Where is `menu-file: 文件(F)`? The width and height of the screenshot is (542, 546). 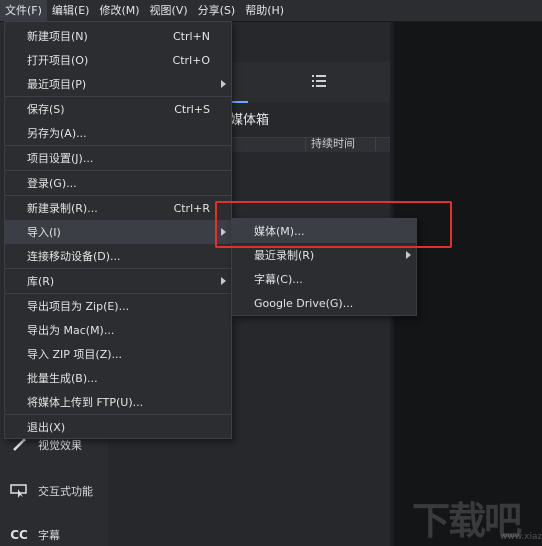
menu-file: 文件(F) is located at coordinates (23, 10).